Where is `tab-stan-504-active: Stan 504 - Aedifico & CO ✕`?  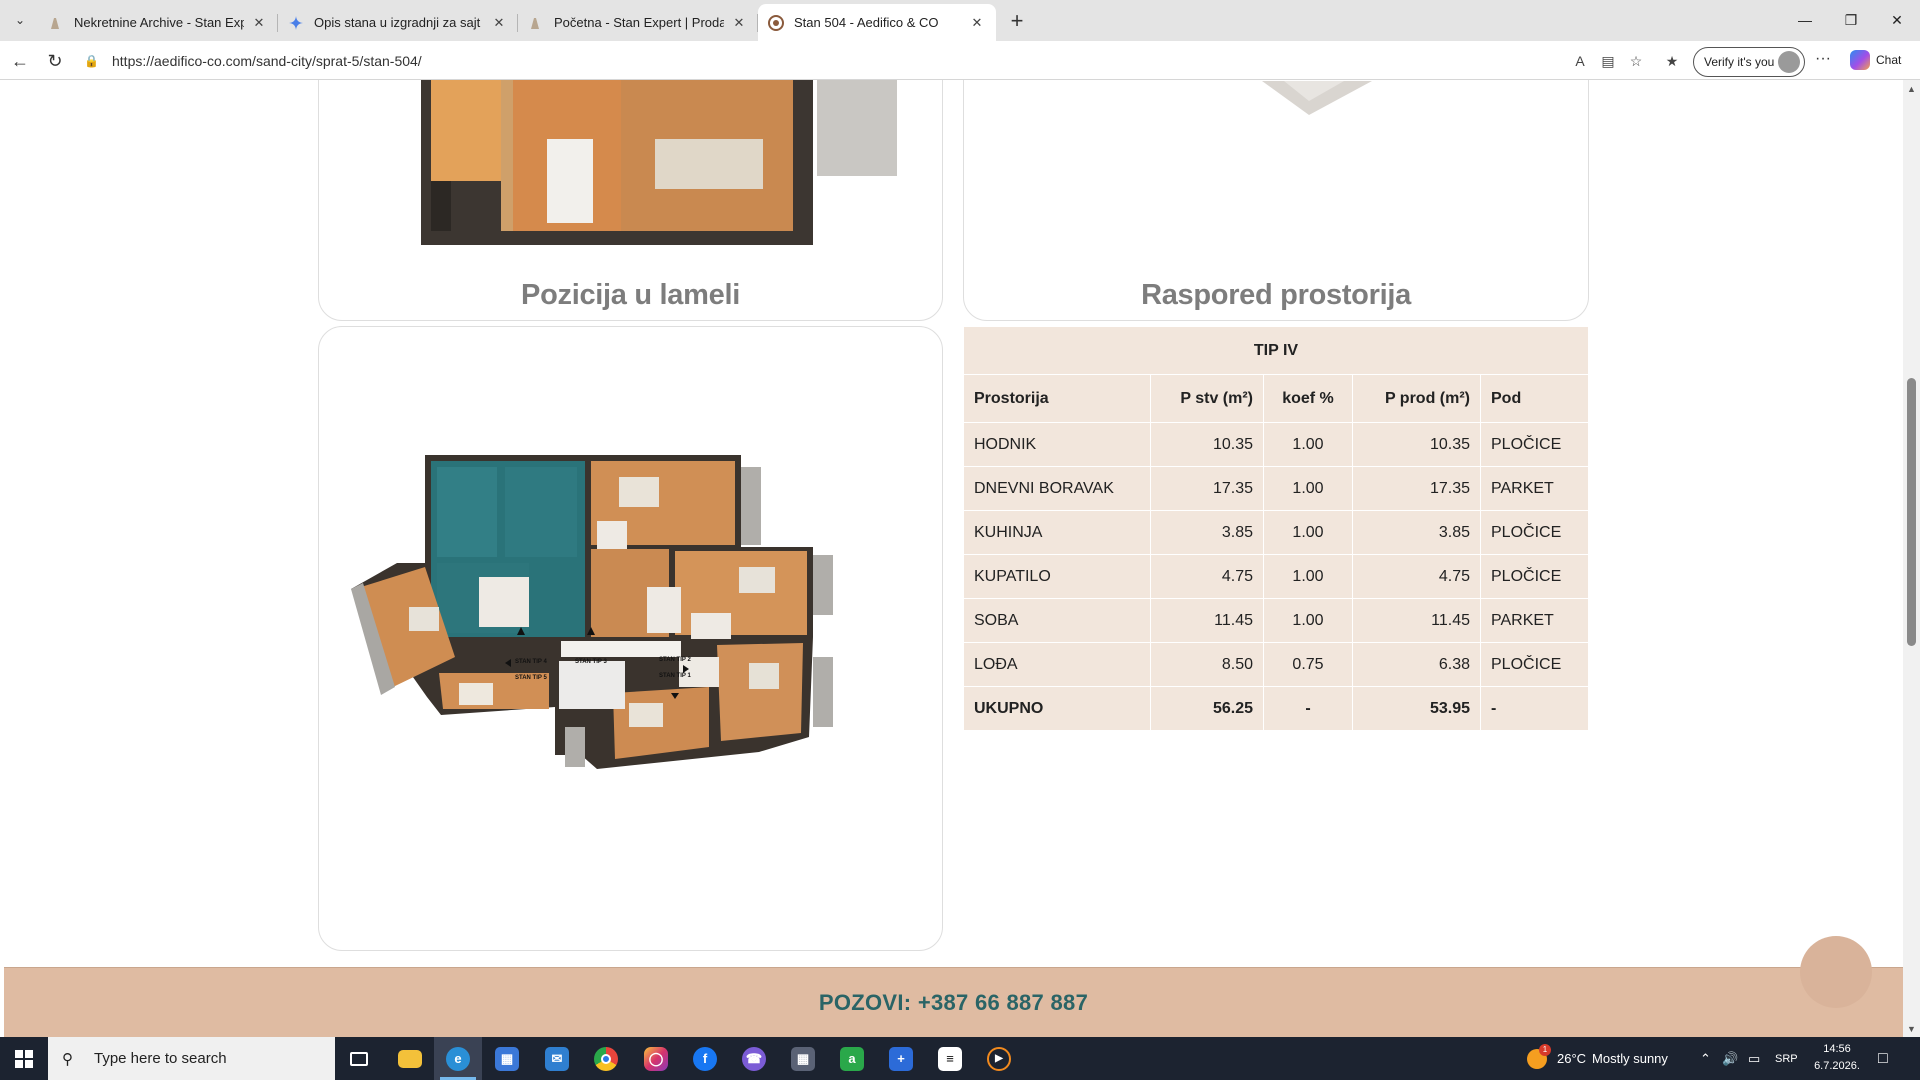 tab-stan-504-active: Stan 504 - Aedifico & CO ✕ is located at coordinates (877, 22).